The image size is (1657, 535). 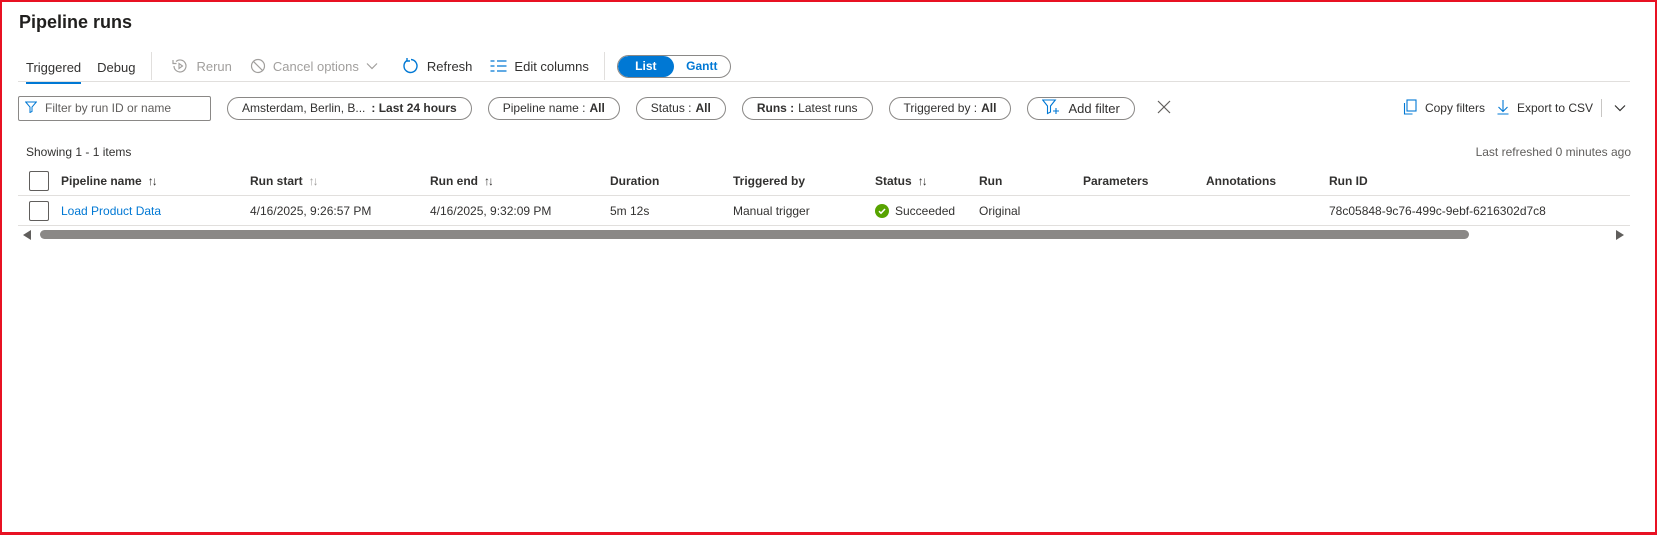 What do you see at coordinates (824, 81) in the screenshot?
I see `toolbar-divider-line` at bounding box center [824, 81].